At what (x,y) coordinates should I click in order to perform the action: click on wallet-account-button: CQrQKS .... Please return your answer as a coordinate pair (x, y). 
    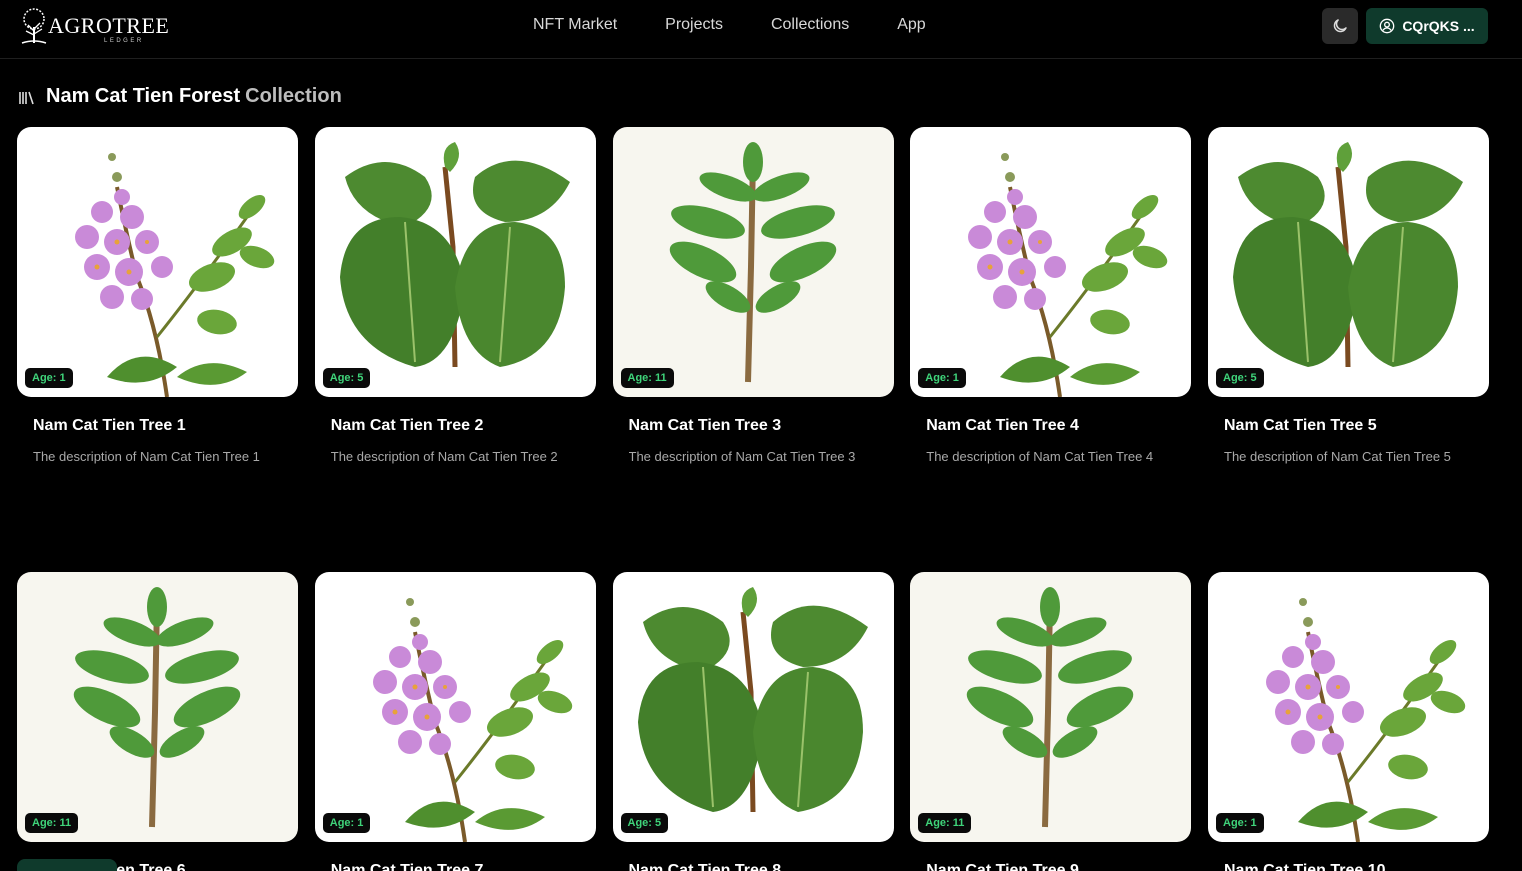
    Looking at the image, I should click on (1427, 26).